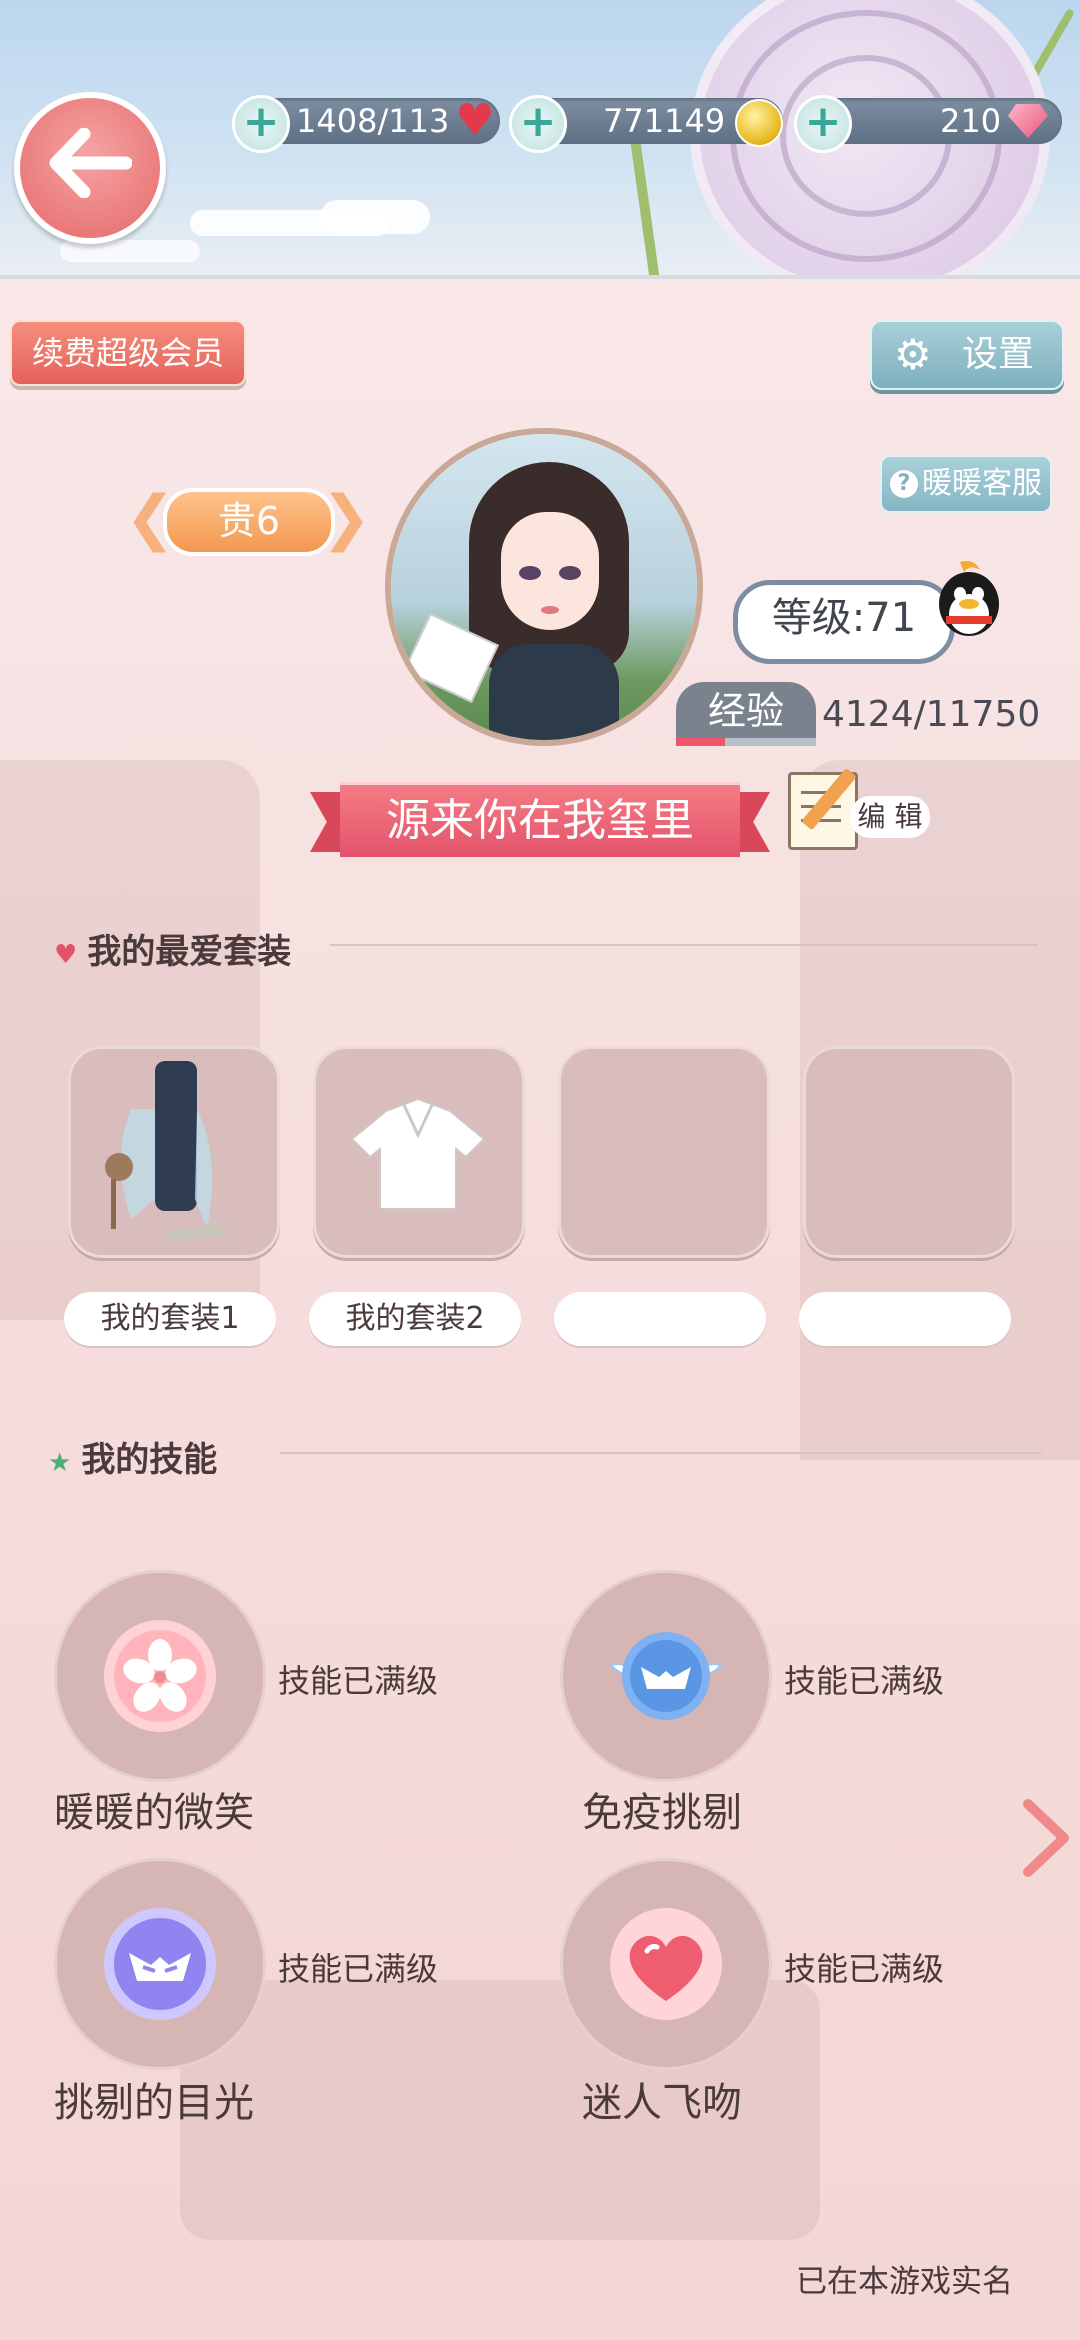 The height and width of the screenshot is (2340, 1080). Describe the element at coordinates (701, 742) in the screenshot. I see `exp-fill` at that location.